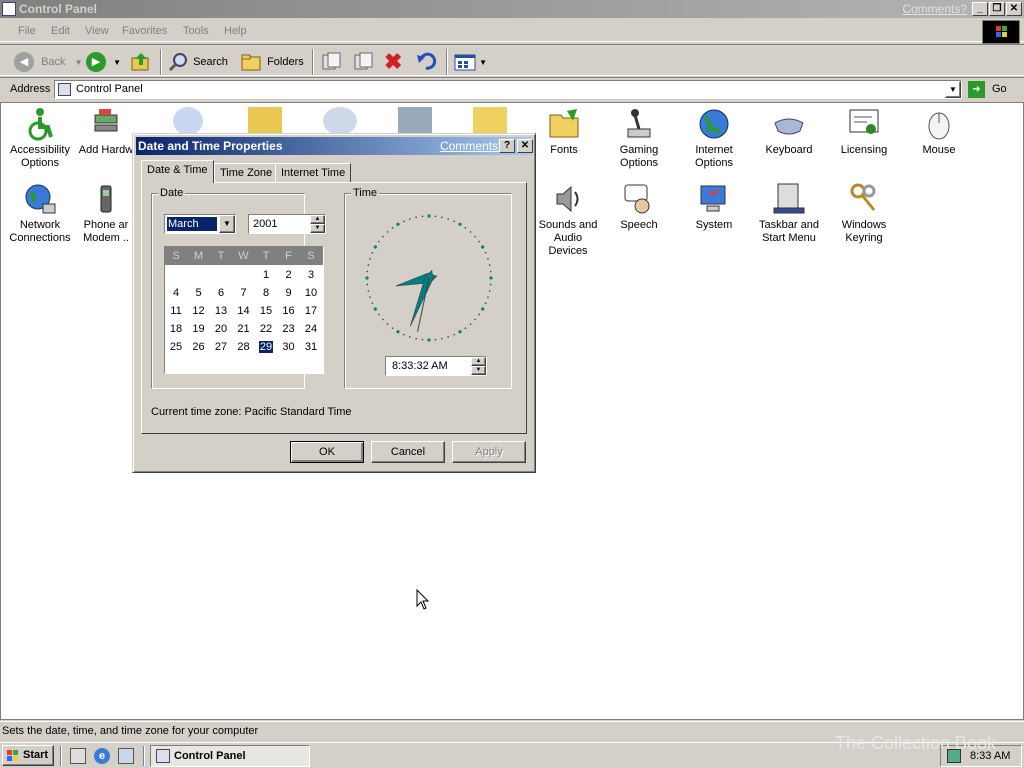  What do you see at coordinates (334, 146) in the screenshot?
I see `dialog-titlebar: Date and Time Properties Comments? ? ✕` at bounding box center [334, 146].